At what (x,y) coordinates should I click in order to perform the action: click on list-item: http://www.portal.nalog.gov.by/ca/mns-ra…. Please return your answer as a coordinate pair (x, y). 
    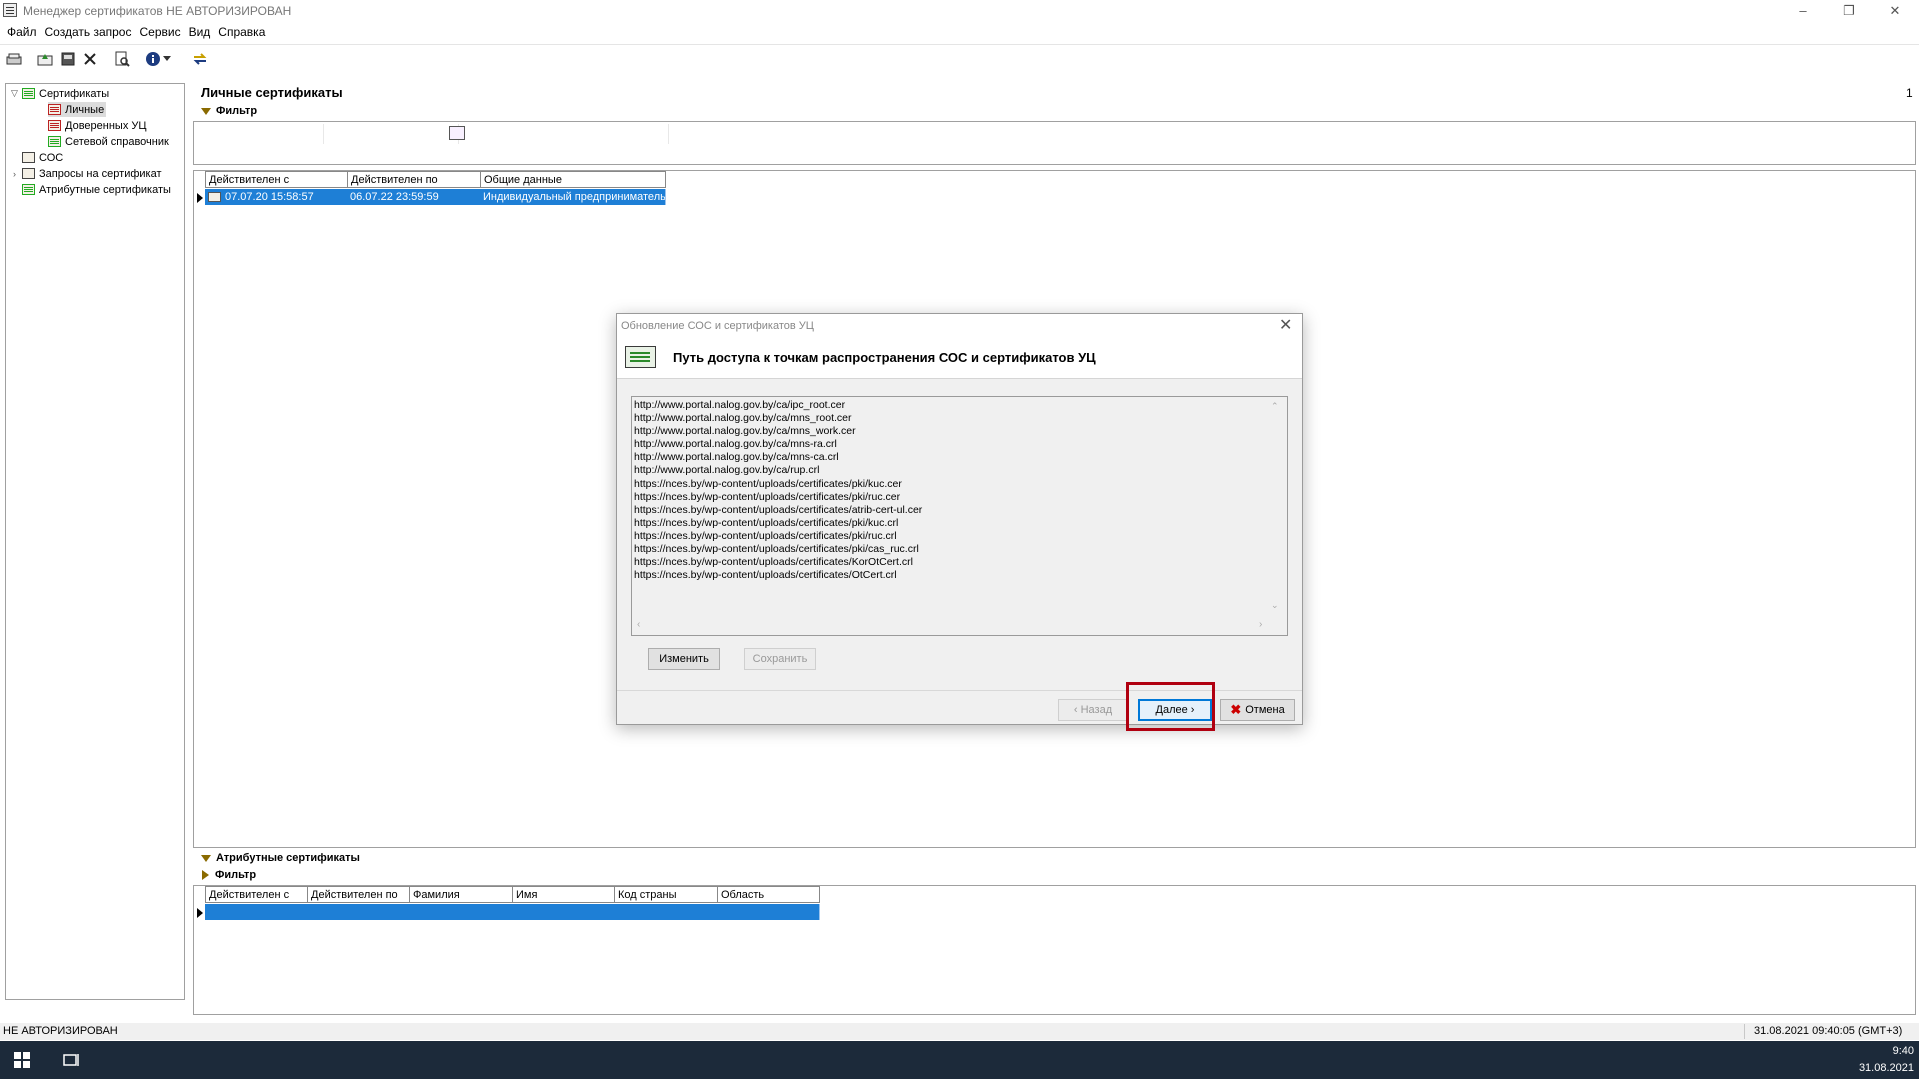
    Looking at the image, I should click on (735, 444).